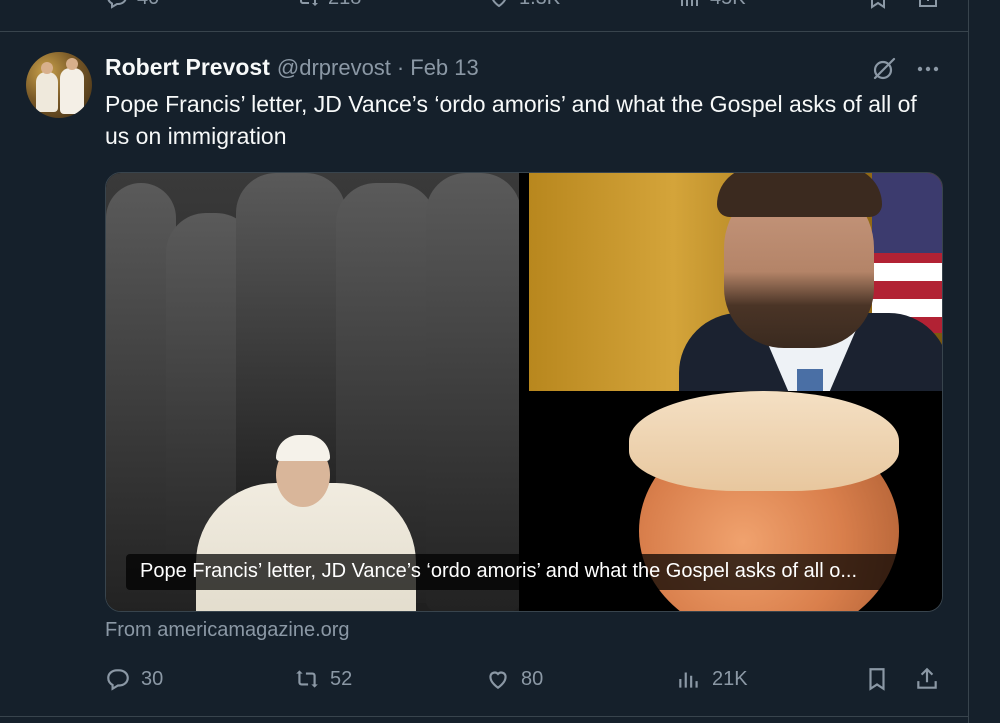 Image resolution: width=1000 pixels, height=723 pixels. What do you see at coordinates (341, 678) in the screenshot?
I see `retweet-count: 52` at bounding box center [341, 678].